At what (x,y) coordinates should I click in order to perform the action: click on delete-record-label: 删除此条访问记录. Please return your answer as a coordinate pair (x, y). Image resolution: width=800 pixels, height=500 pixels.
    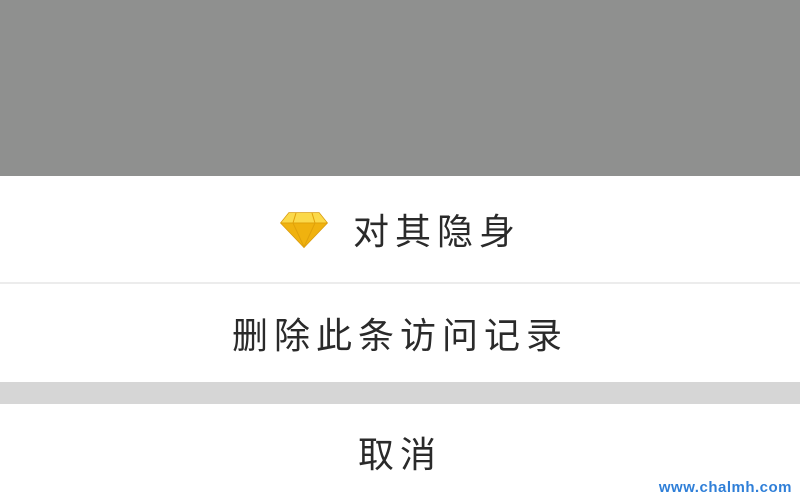
    Looking at the image, I should click on (399, 336).